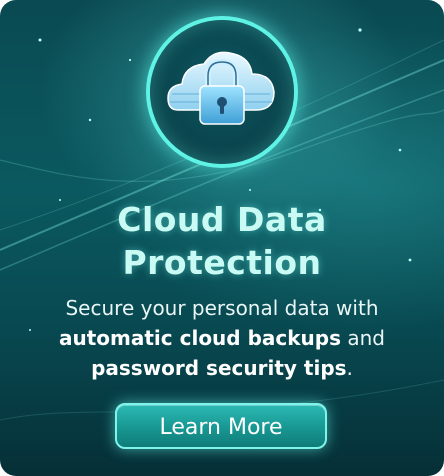  Describe the element at coordinates (222, 262) in the screenshot. I see `promo-title-line-2: Protection` at that location.